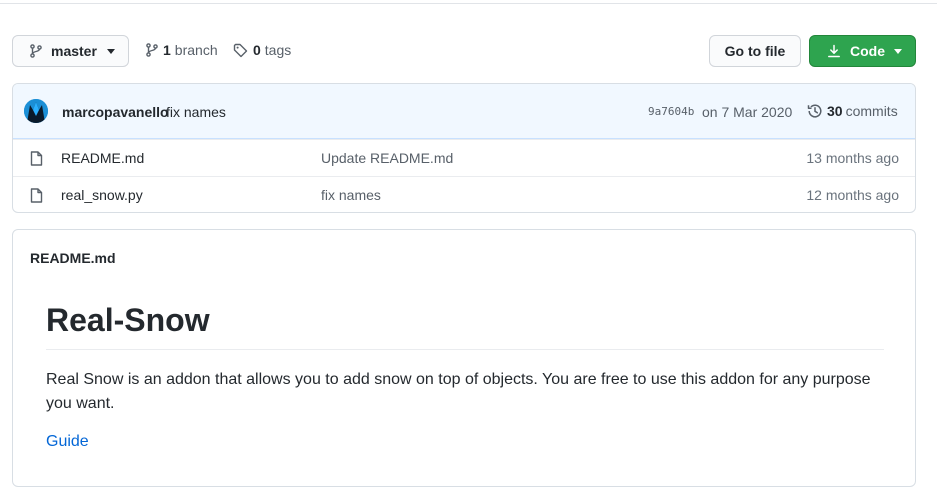 This screenshot has height=487, width=937. Describe the element at coordinates (852, 195) in the screenshot. I see `file-age: 12 months ago` at that location.